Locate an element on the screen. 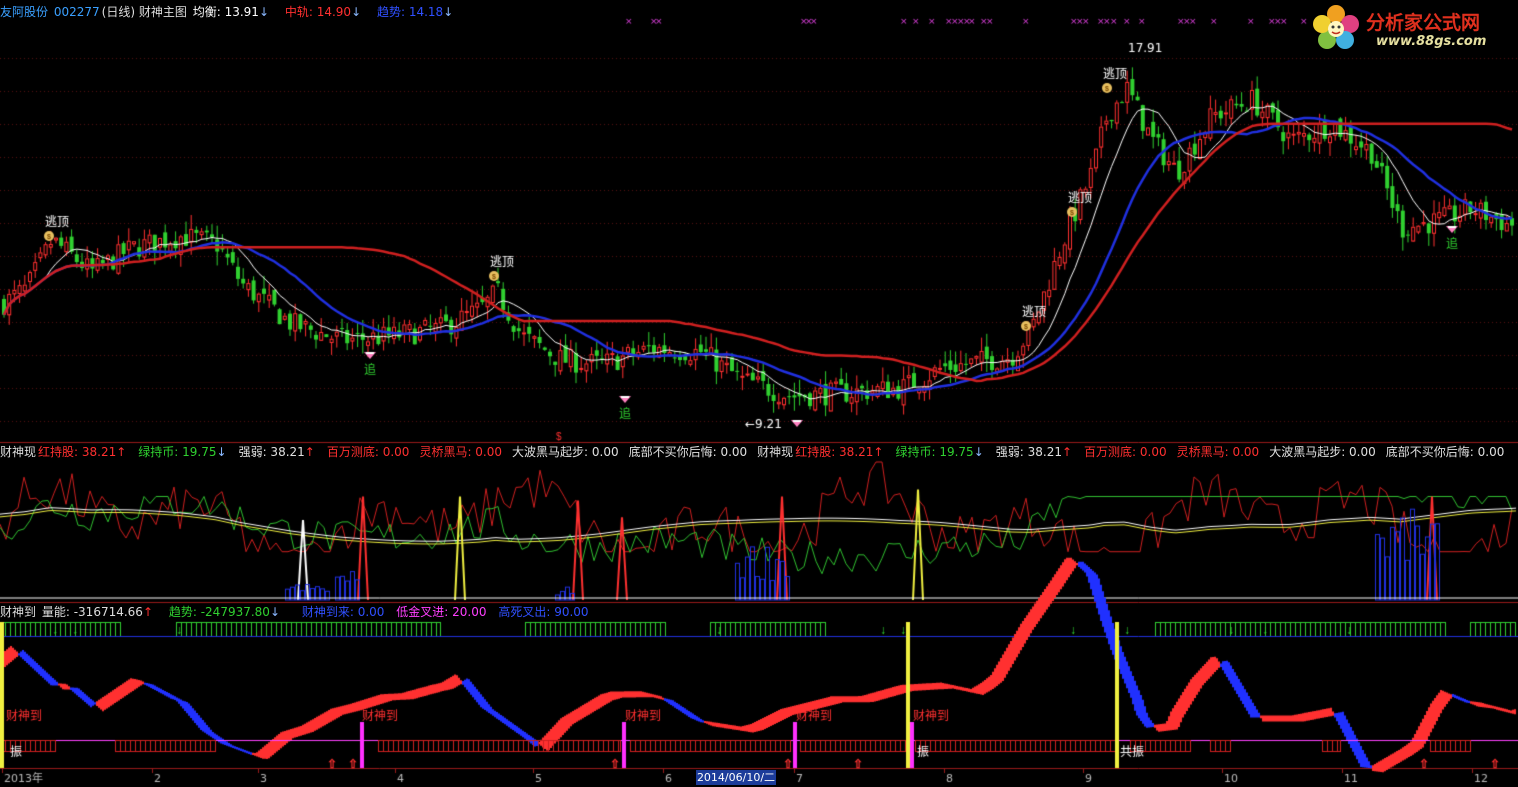 Image resolution: width=1518 pixels, height=787 pixels. logo-title: 分析家公式网 is located at coordinates (1423, 23).